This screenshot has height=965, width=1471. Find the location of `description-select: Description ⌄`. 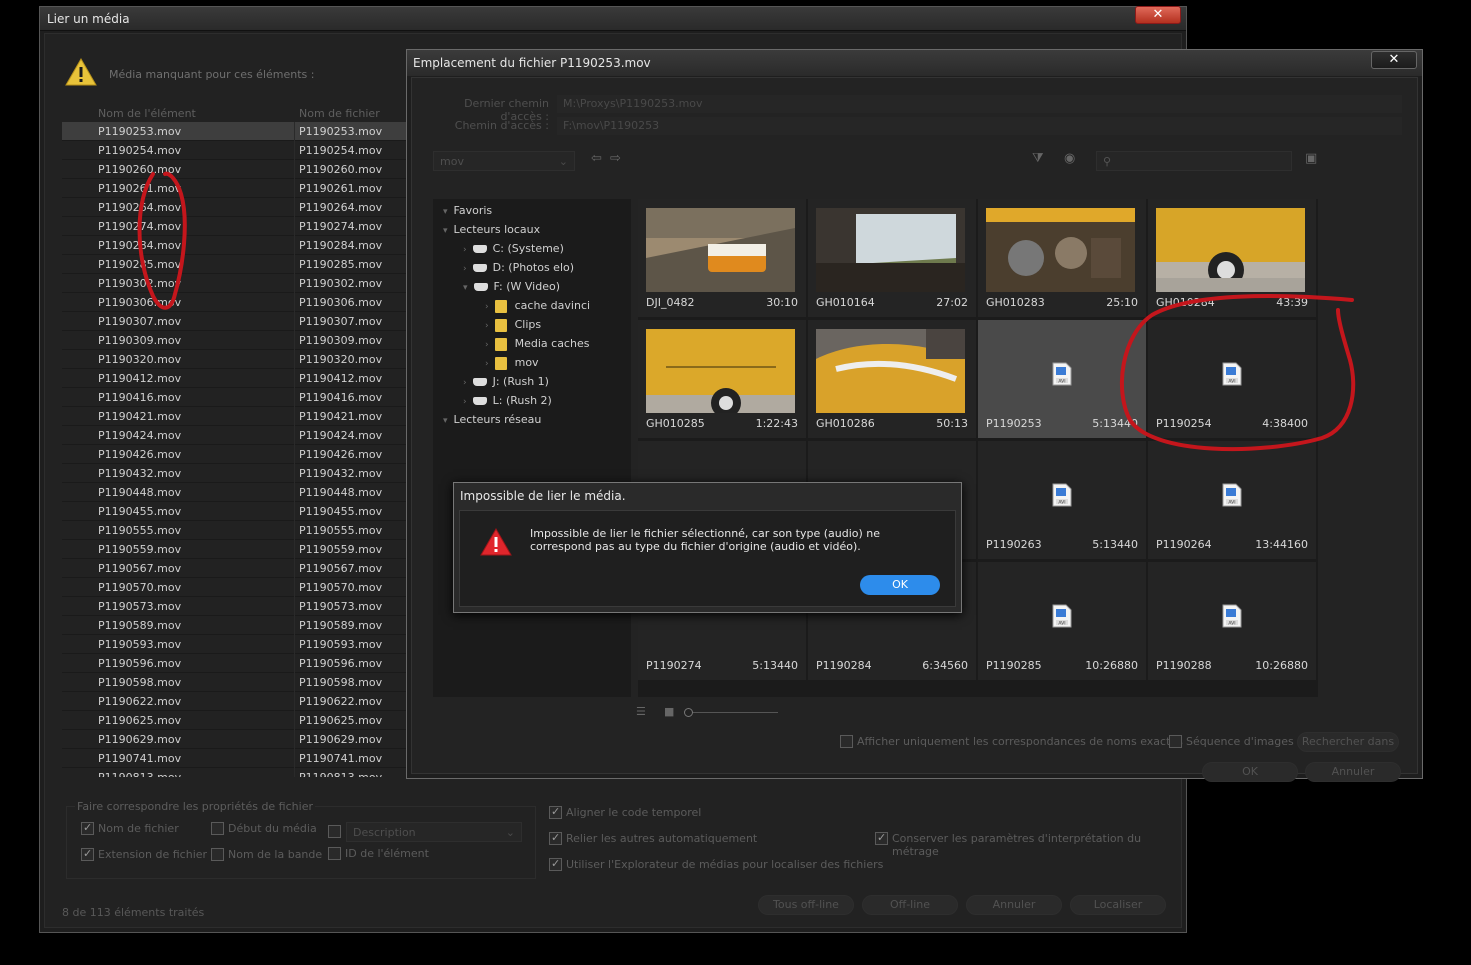

description-select: Description ⌄ is located at coordinates (434, 832).